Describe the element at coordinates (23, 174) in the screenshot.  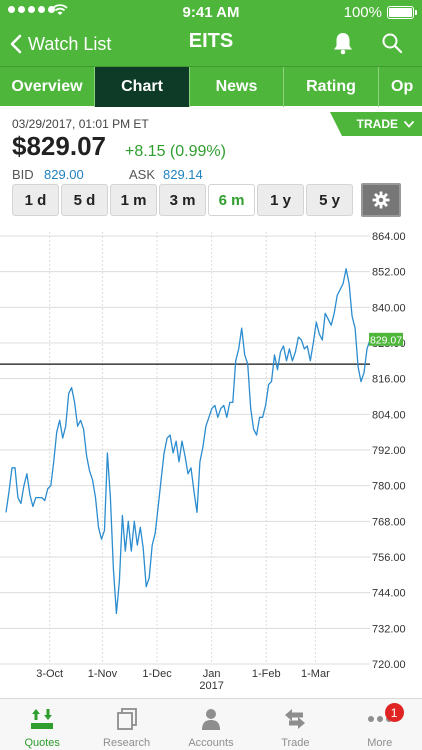
I see `bid-label: BID` at that location.